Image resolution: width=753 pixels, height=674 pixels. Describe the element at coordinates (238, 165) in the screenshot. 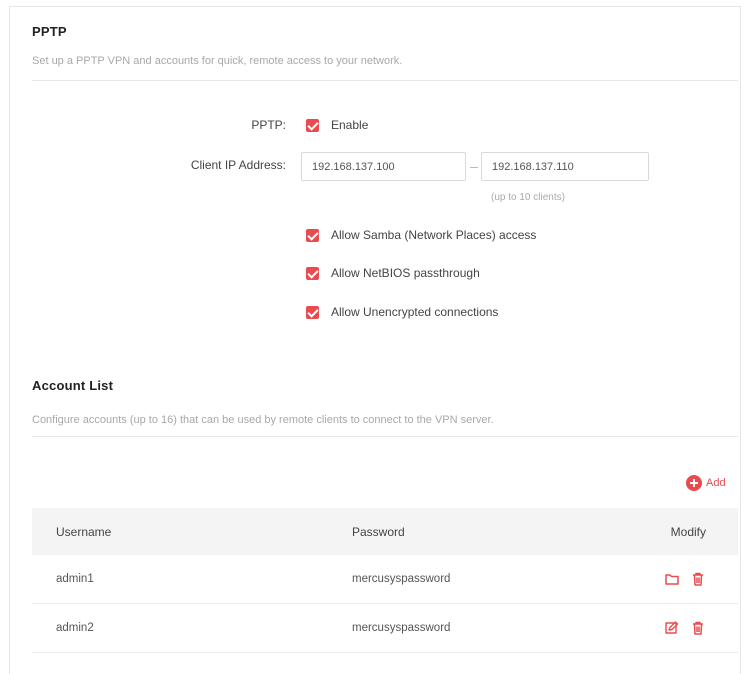

I see `client-ip-label: Client IP Address:` at that location.